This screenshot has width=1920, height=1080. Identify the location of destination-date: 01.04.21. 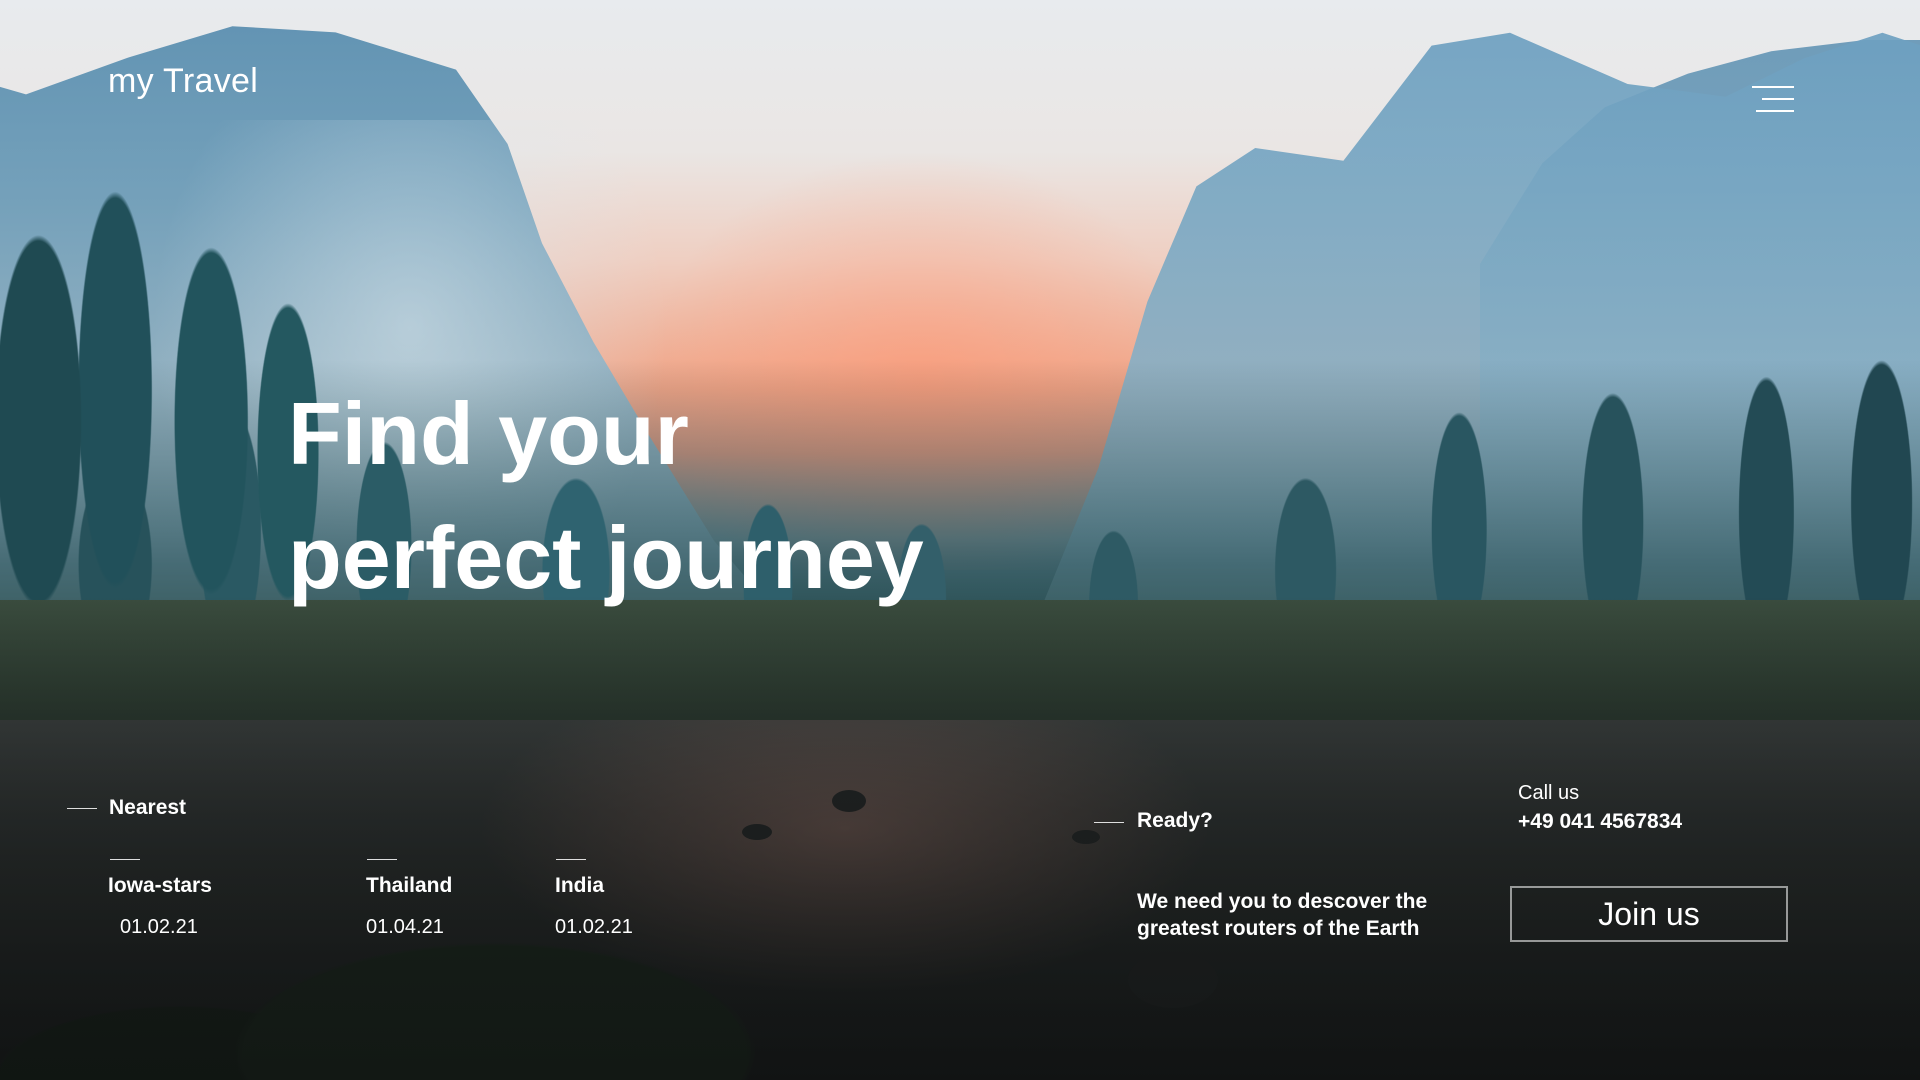
(405, 927).